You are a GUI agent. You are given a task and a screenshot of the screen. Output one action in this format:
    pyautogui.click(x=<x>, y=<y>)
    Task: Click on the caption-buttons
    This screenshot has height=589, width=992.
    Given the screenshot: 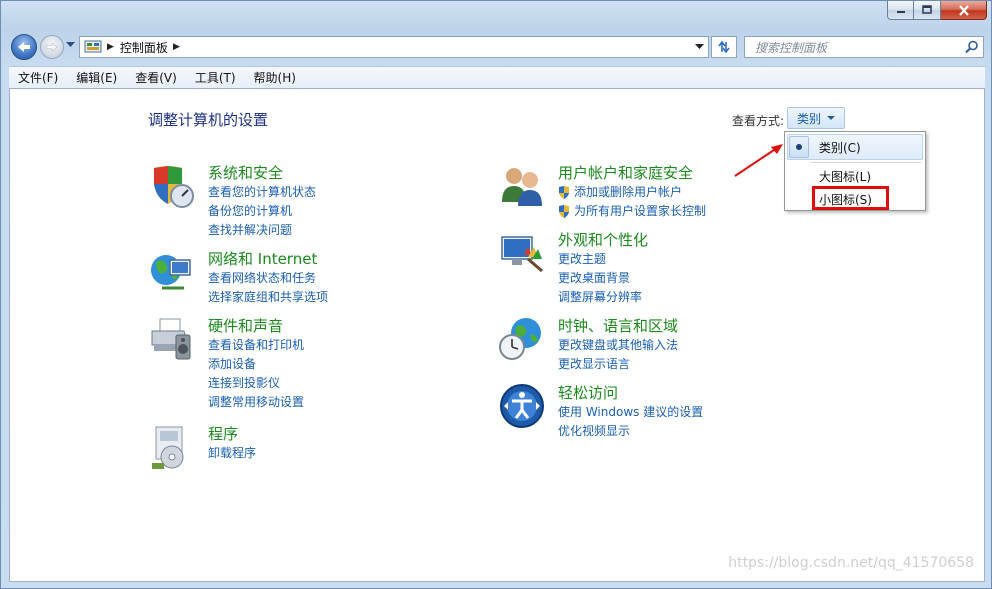 What is the action you would take?
    pyautogui.click(x=937, y=11)
    